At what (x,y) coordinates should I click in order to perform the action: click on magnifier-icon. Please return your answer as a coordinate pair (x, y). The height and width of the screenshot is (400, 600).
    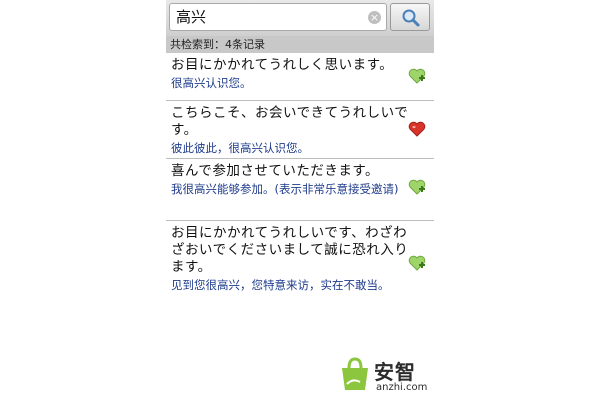
    Looking at the image, I should click on (411, 18).